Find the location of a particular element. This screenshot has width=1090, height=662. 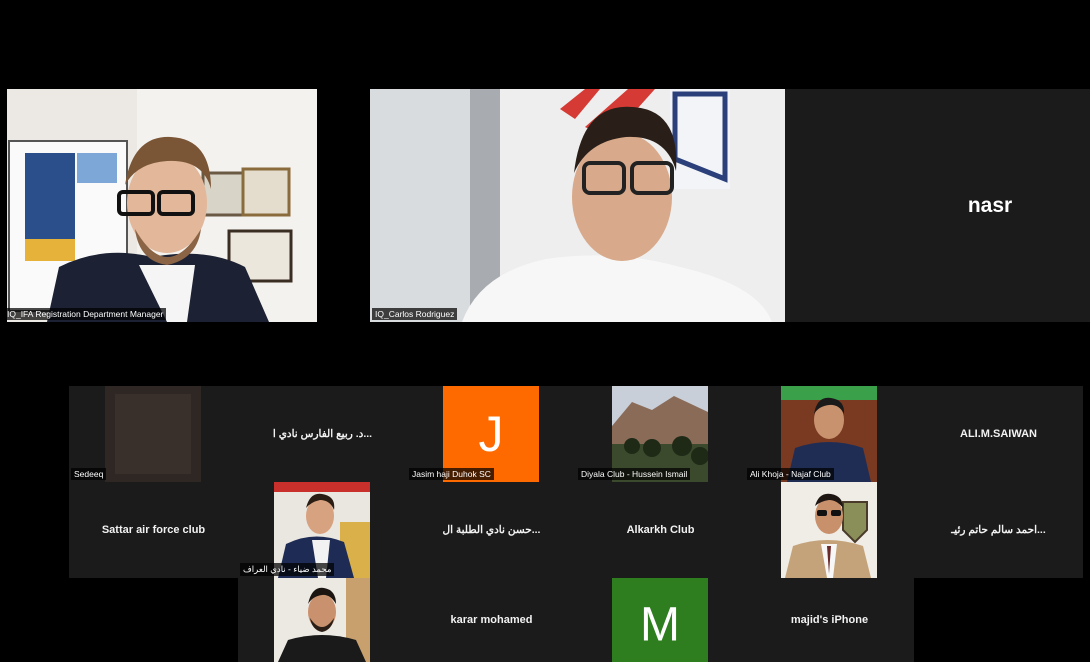

participant-name: majid's iPhone is located at coordinates (829, 620).